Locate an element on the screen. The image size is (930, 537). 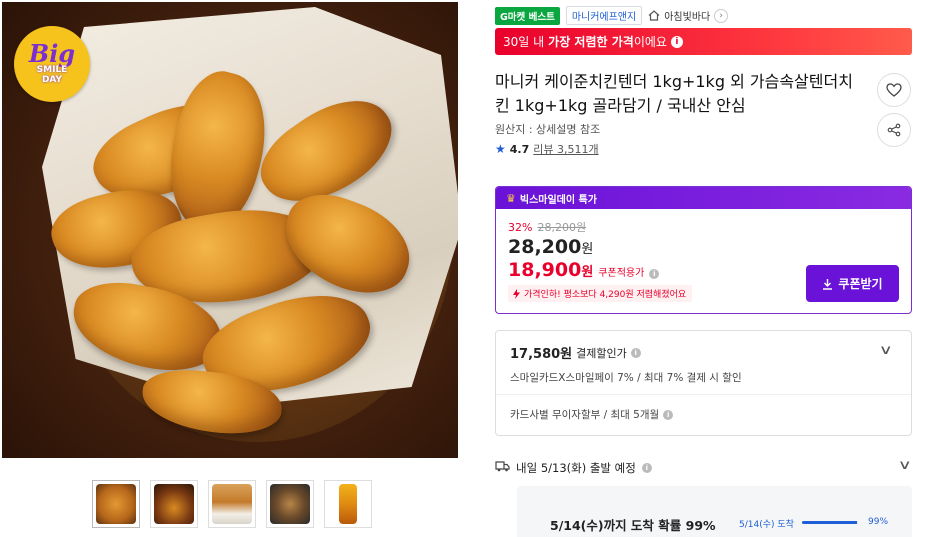
arrival-date-mini: 5/14(수) 도착 is located at coordinates (766, 525).